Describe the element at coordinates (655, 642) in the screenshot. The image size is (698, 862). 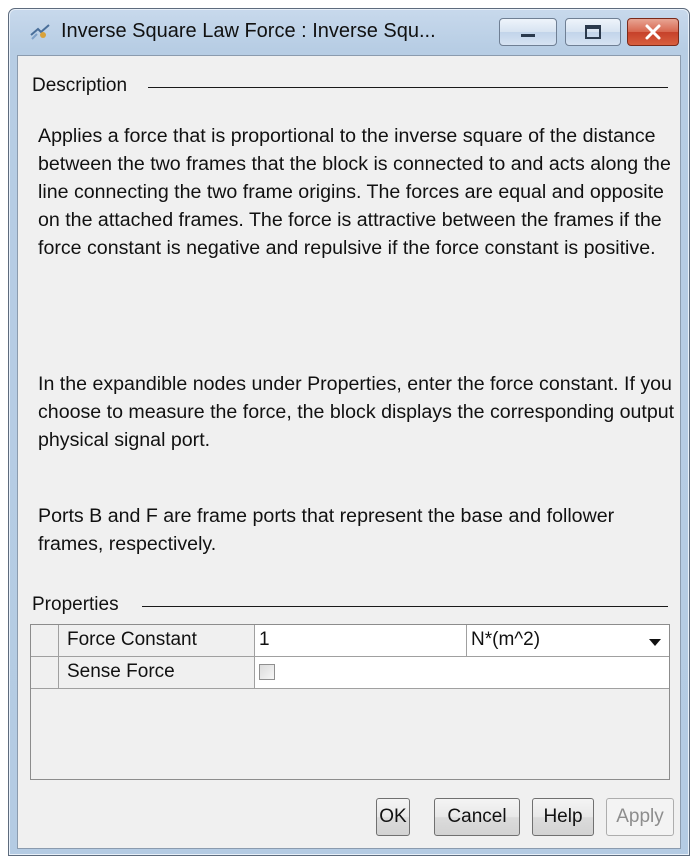
I see `chevron-down-icon` at that location.